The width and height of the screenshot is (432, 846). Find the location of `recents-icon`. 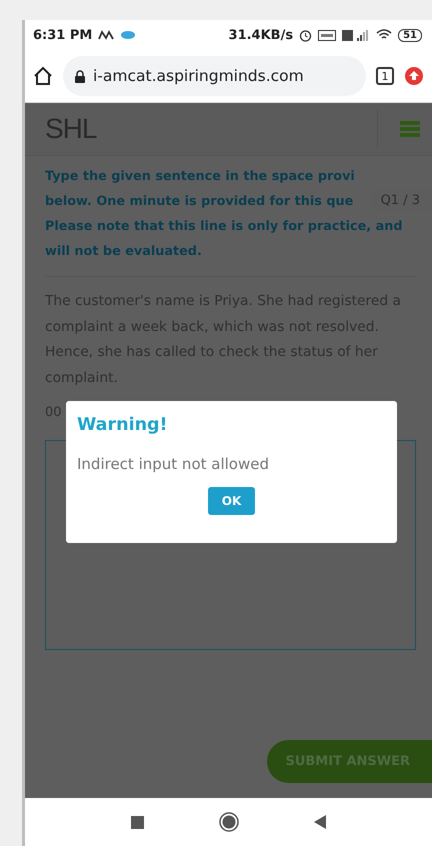

recents-icon is located at coordinates (137, 822).